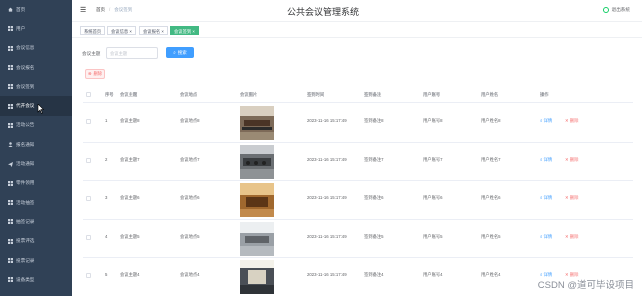  Describe the element at coordinates (83, 10) in the screenshot. I see `menu-toggle-icon: ☰` at that location.